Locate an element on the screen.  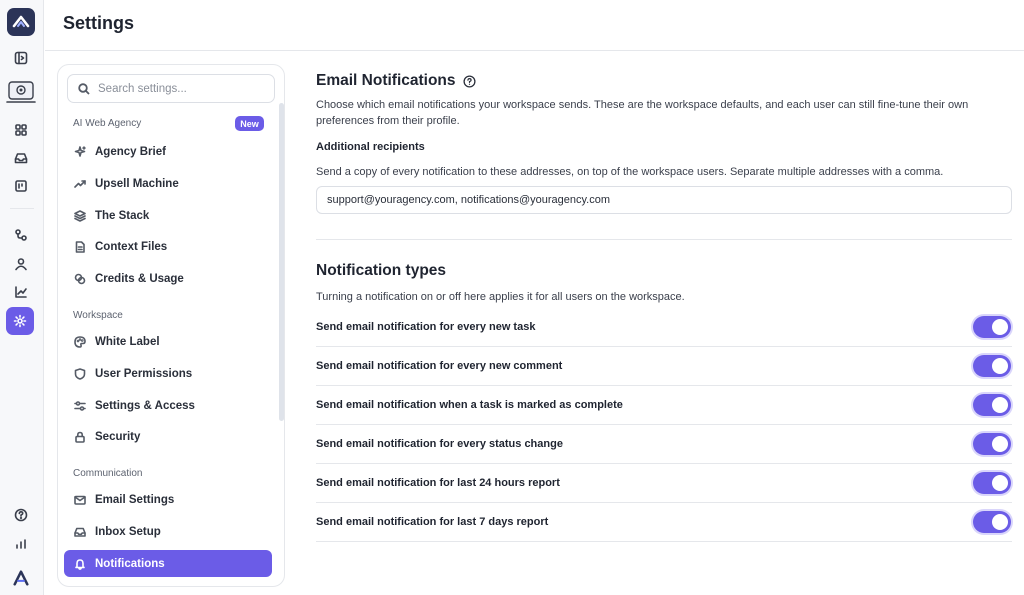
nav-item-agency-brief: Agency Brief is located at coordinates (168, 151).